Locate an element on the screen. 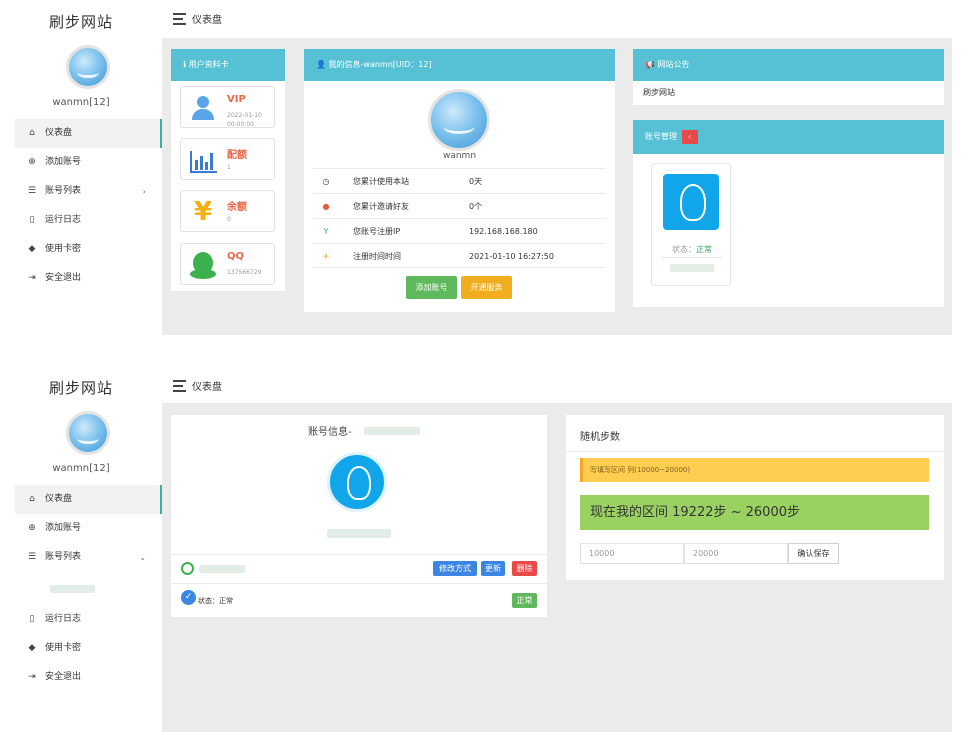 Image resolution: width=963 pixels, height=732 pixels. account-tile: 状态：正常 is located at coordinates (691, 224).